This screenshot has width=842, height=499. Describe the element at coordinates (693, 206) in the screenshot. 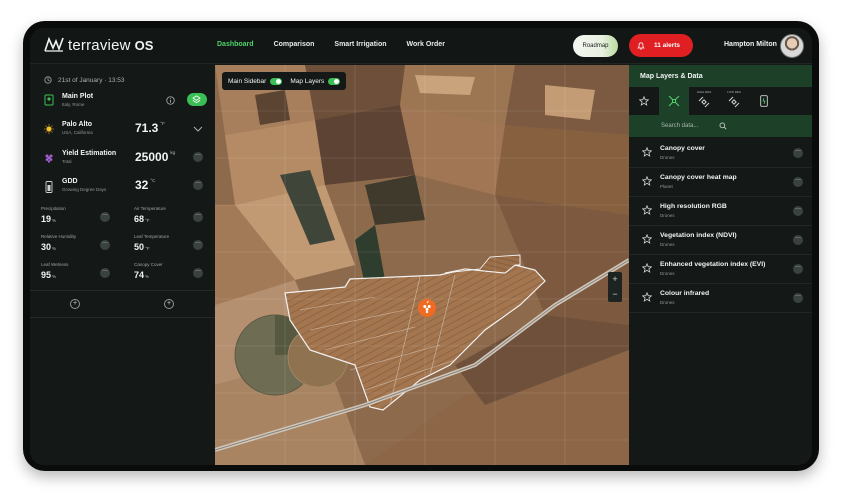

I see `layer-title: High resolution RGB` at that location.